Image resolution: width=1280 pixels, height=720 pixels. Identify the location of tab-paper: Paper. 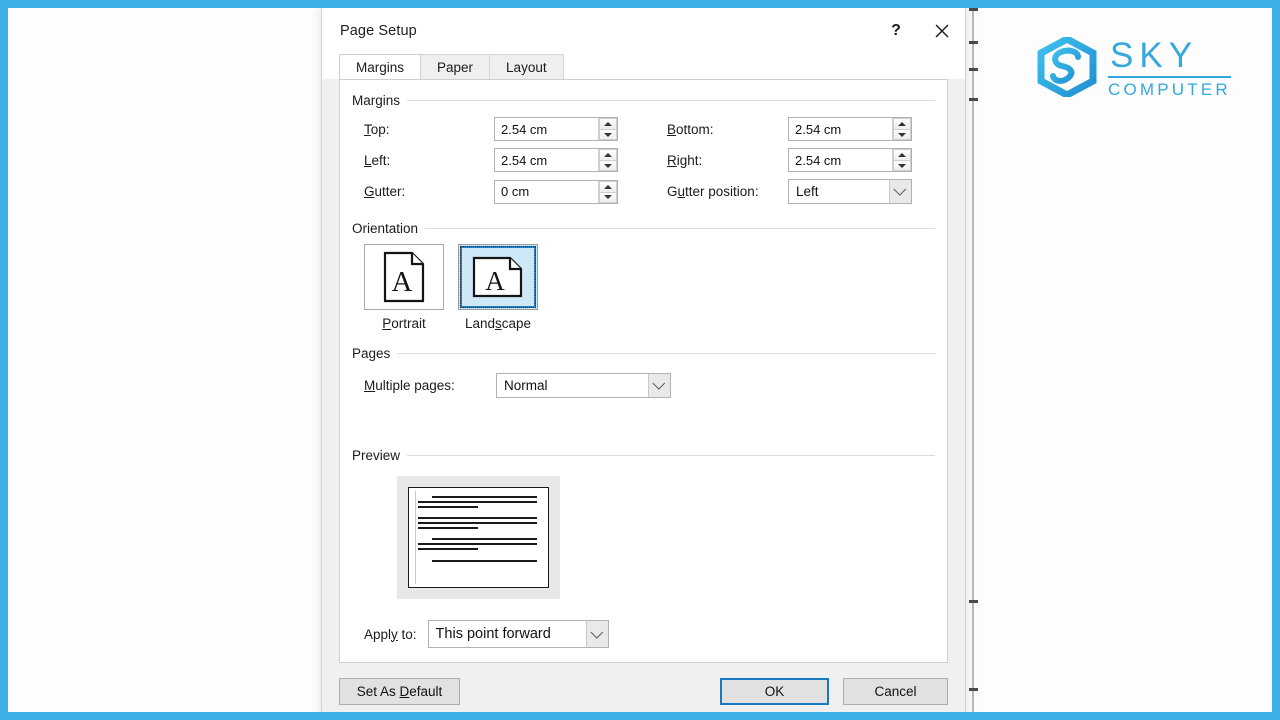
(455, 66).